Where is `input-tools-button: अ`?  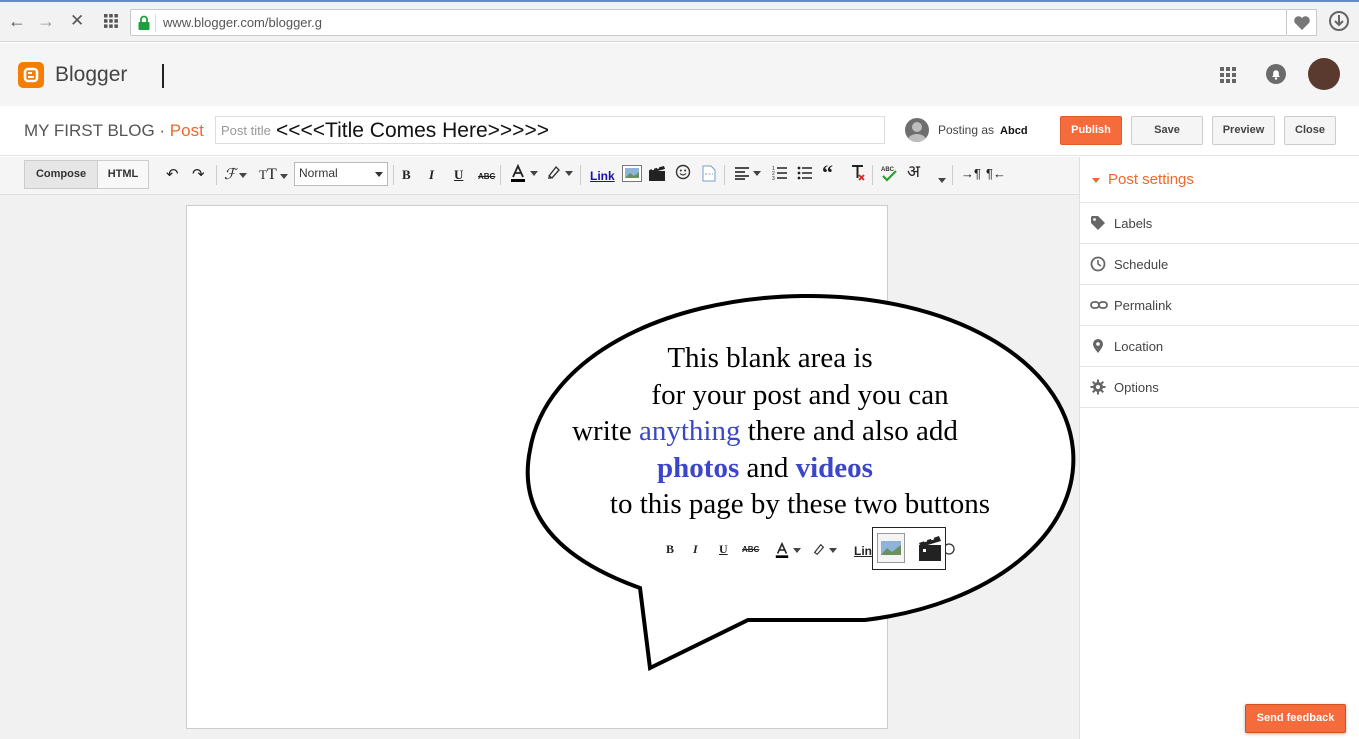 input-tools-button: अ is located at coordinates (913, 172).